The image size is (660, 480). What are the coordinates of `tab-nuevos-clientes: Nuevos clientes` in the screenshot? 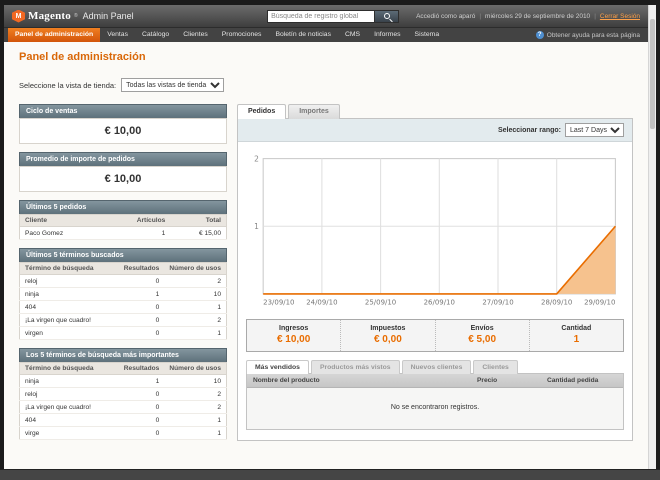 It's located at (436, 367).